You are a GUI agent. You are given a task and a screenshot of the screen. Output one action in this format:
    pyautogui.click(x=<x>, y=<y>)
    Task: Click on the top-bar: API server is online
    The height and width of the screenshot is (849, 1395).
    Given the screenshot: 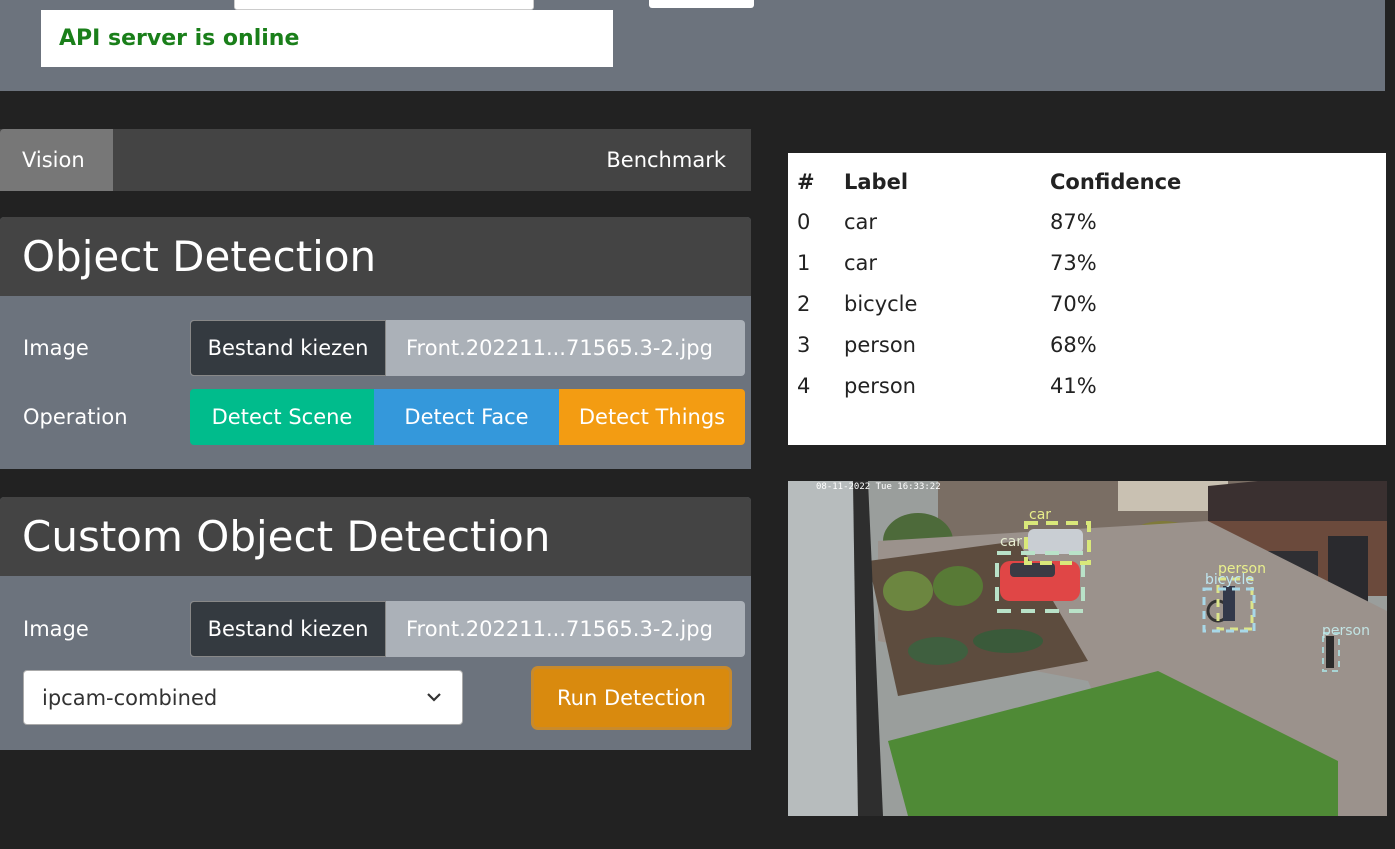 What is the action you would take?
    pyautogui.click(x=692, y=45)
    